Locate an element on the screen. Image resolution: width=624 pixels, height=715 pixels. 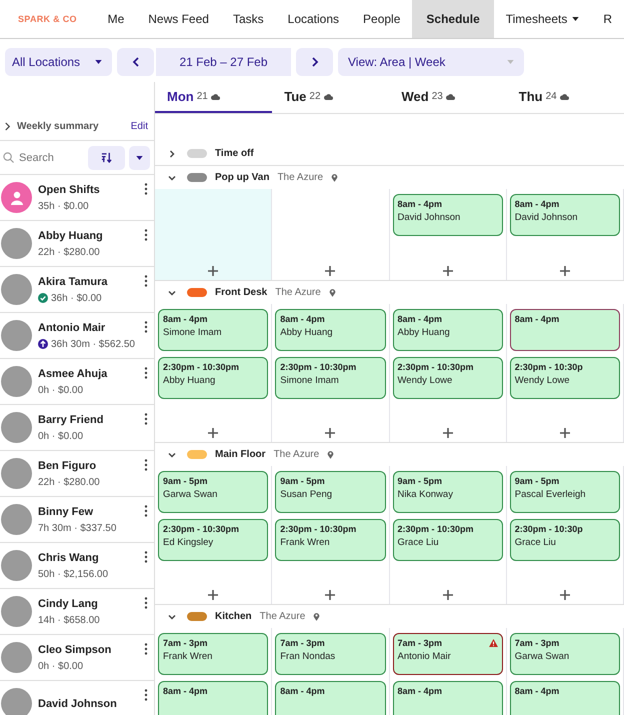
day-tab: Tue 22 is located at coordinates (331, 97).